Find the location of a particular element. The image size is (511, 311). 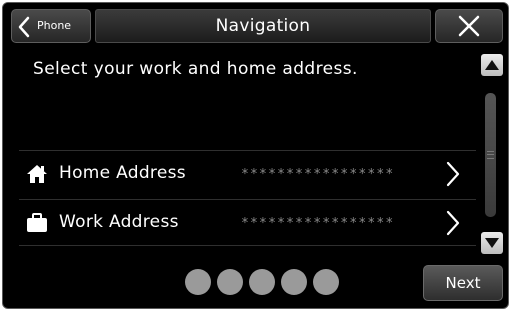

work-address-value: ***************** is located at coordinates (318, 223).